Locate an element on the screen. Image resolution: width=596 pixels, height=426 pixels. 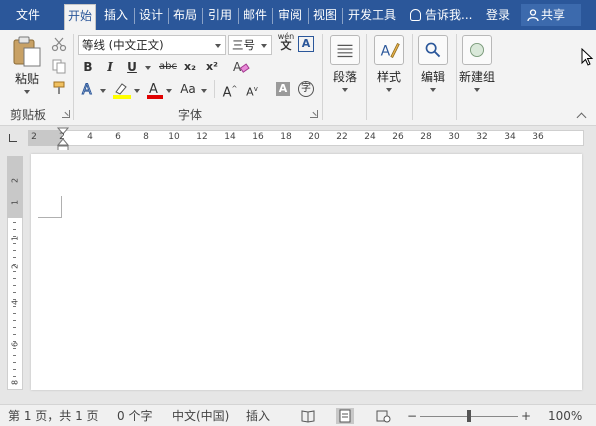
text-effect-icon: A is located at coordinates (89, 89).